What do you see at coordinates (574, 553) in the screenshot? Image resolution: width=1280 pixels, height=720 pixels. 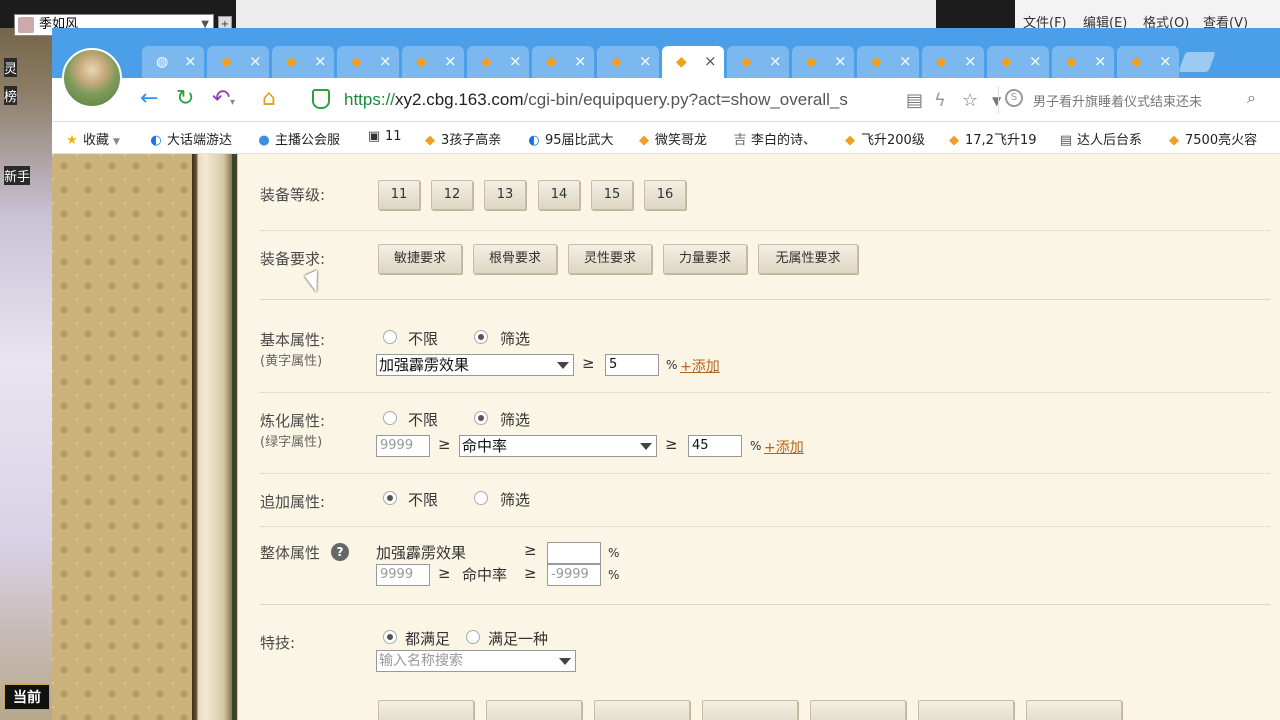 I see `overall-row1-value-input` at bounding box center [574, 553].